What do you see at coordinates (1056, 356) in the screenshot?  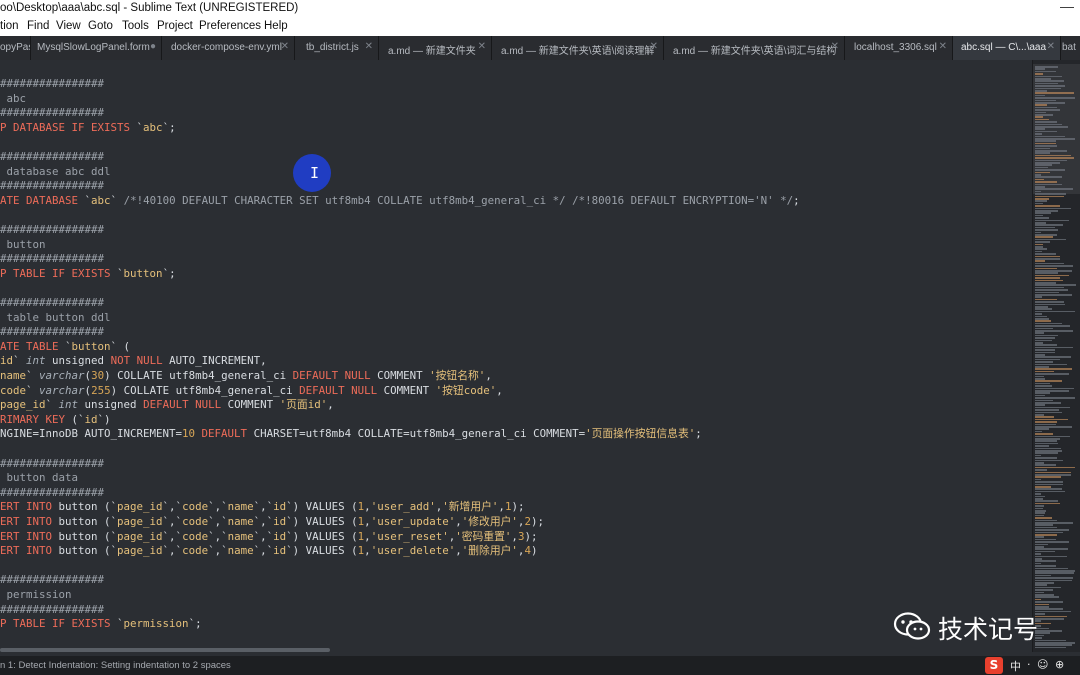 I see `minimap` at bounding box center [1056, 356].